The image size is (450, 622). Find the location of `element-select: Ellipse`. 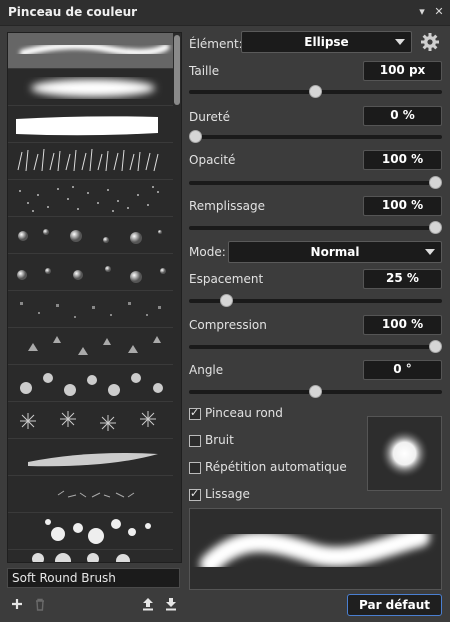

element-select: Ellipse is located at coordinates (326, 42).